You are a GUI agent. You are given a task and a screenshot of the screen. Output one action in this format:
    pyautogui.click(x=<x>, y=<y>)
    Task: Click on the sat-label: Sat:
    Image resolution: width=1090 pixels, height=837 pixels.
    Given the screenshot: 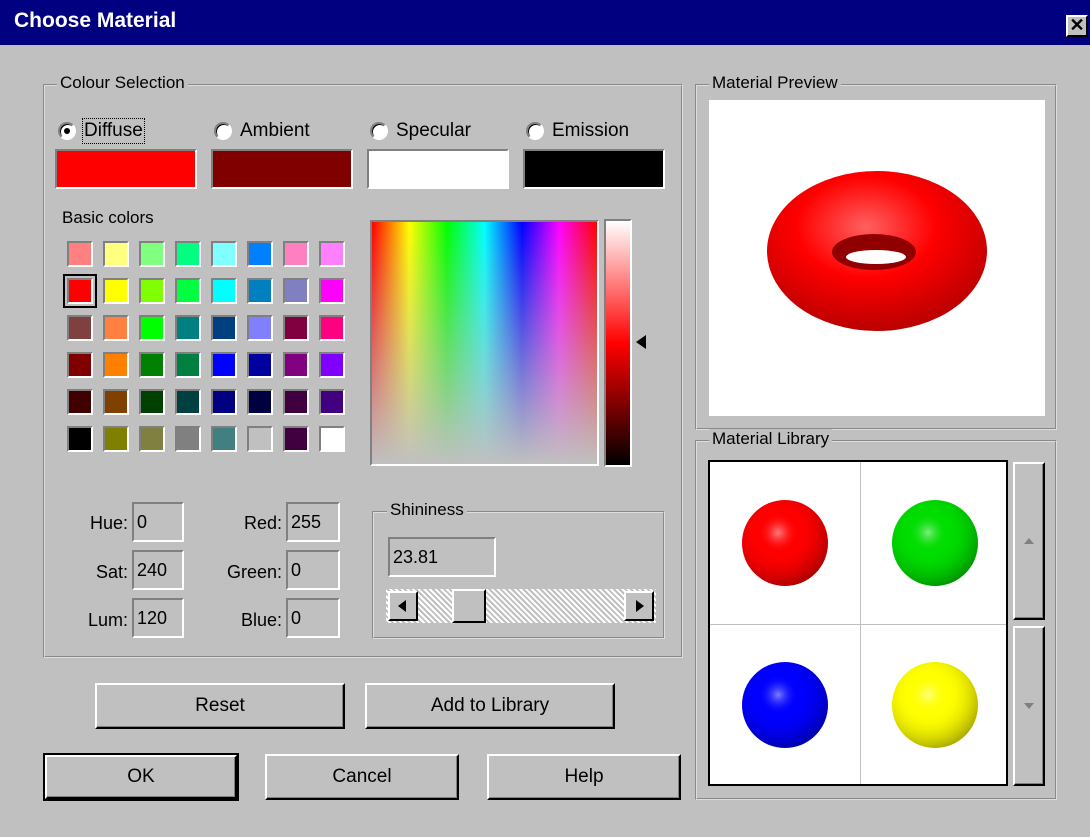 What is the action you would take?
    pyautogui.click(x=111, y=572)
    